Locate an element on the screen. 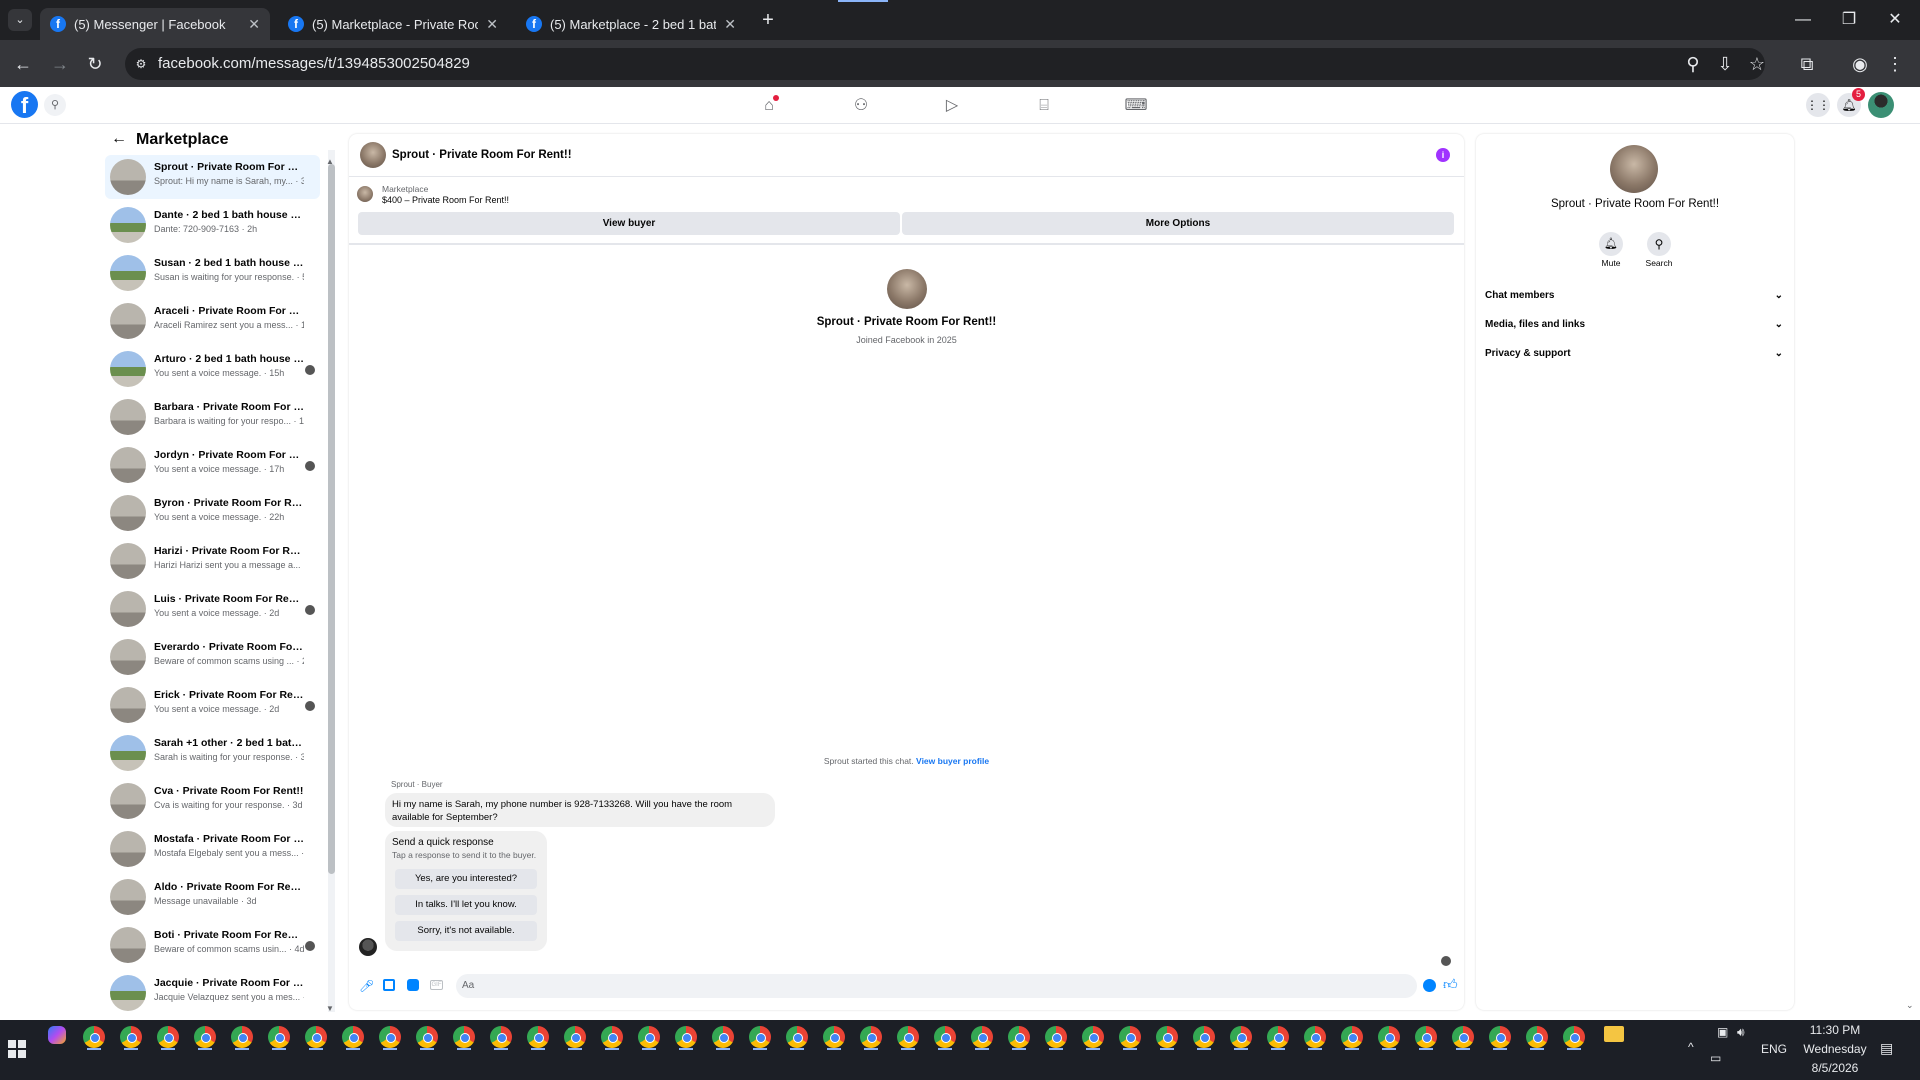 Image resolution: width=1920 pixels, height=1080 pixels. gif-icon: GIF is located at coordinates (436, 985).